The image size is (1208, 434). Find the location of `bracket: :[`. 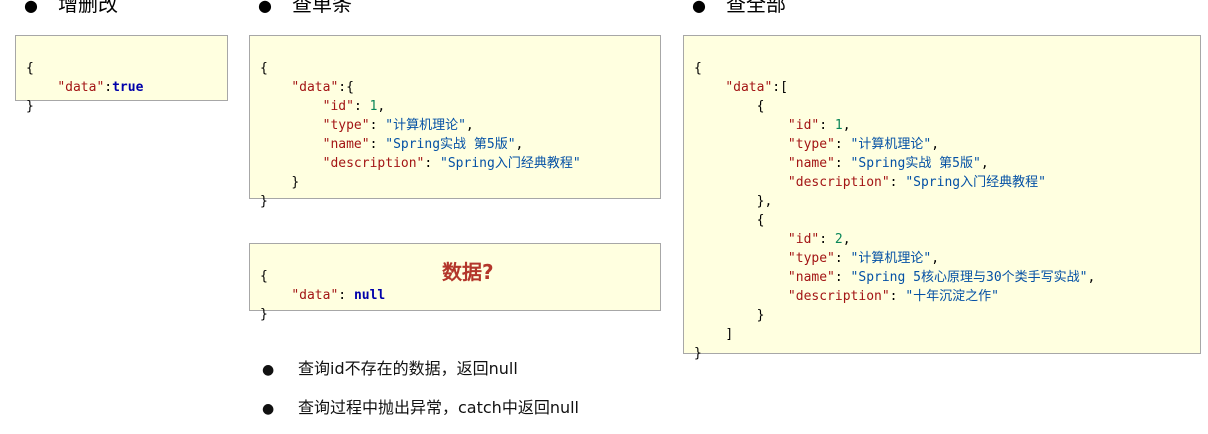

bracket: :[ is located at coordinates (780, 87).